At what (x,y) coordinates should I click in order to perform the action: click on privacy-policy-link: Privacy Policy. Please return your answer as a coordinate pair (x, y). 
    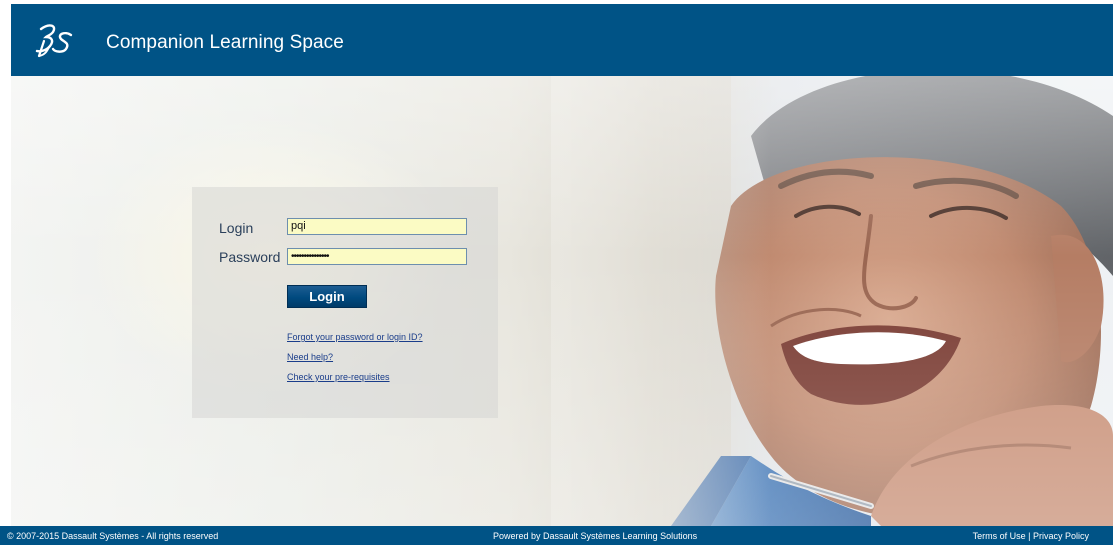
    Looking at the image, I should click on (1061, 536).